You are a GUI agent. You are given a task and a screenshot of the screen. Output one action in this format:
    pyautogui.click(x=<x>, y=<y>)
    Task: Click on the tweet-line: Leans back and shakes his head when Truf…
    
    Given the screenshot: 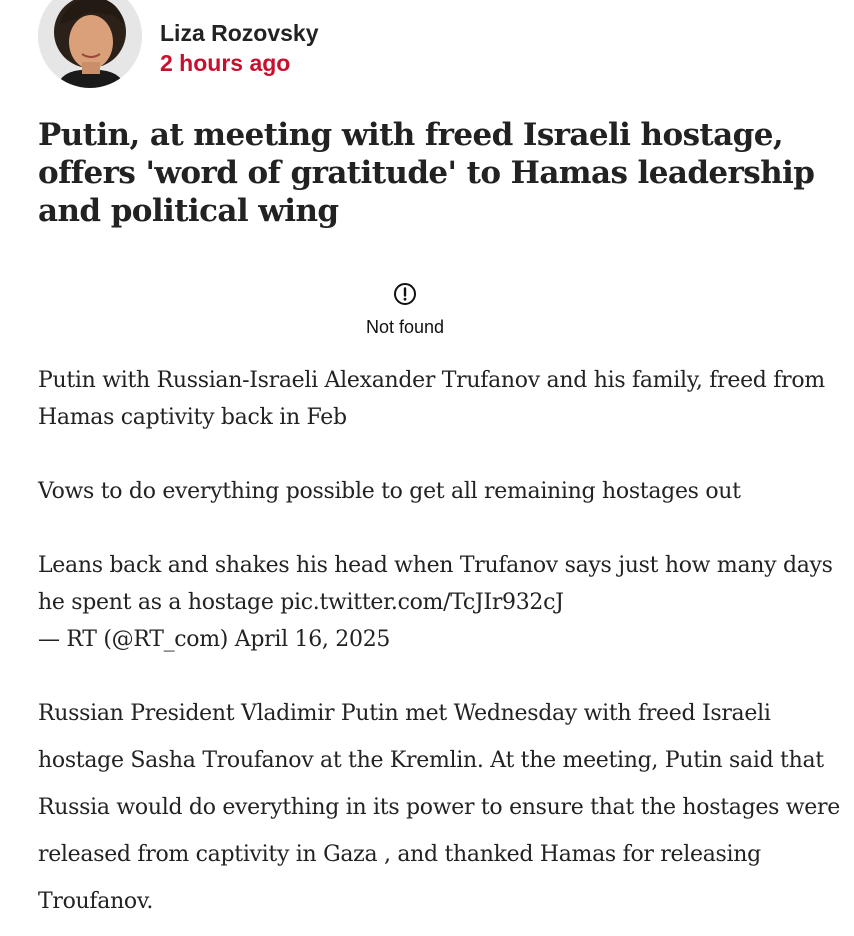 What is the action you would take?
    pyautogui.click(x=444, y=584)
    